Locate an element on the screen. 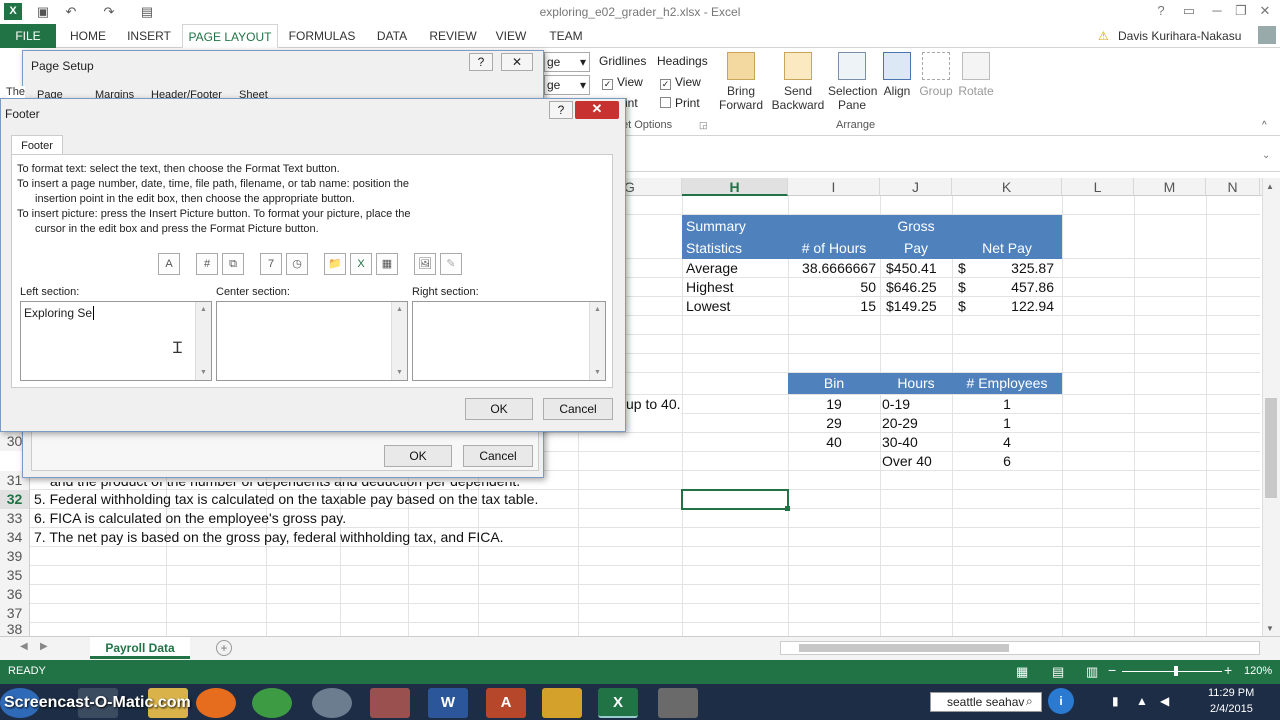  hours-range: 30-40 is located at coordinates (900, 442).